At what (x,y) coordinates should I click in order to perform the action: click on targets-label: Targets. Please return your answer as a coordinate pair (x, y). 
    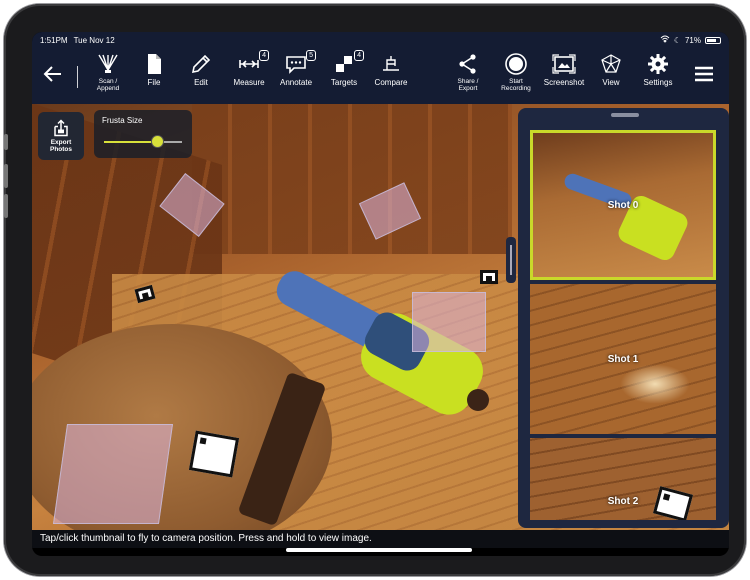
    Looking at the image, I should click on (344, 82).